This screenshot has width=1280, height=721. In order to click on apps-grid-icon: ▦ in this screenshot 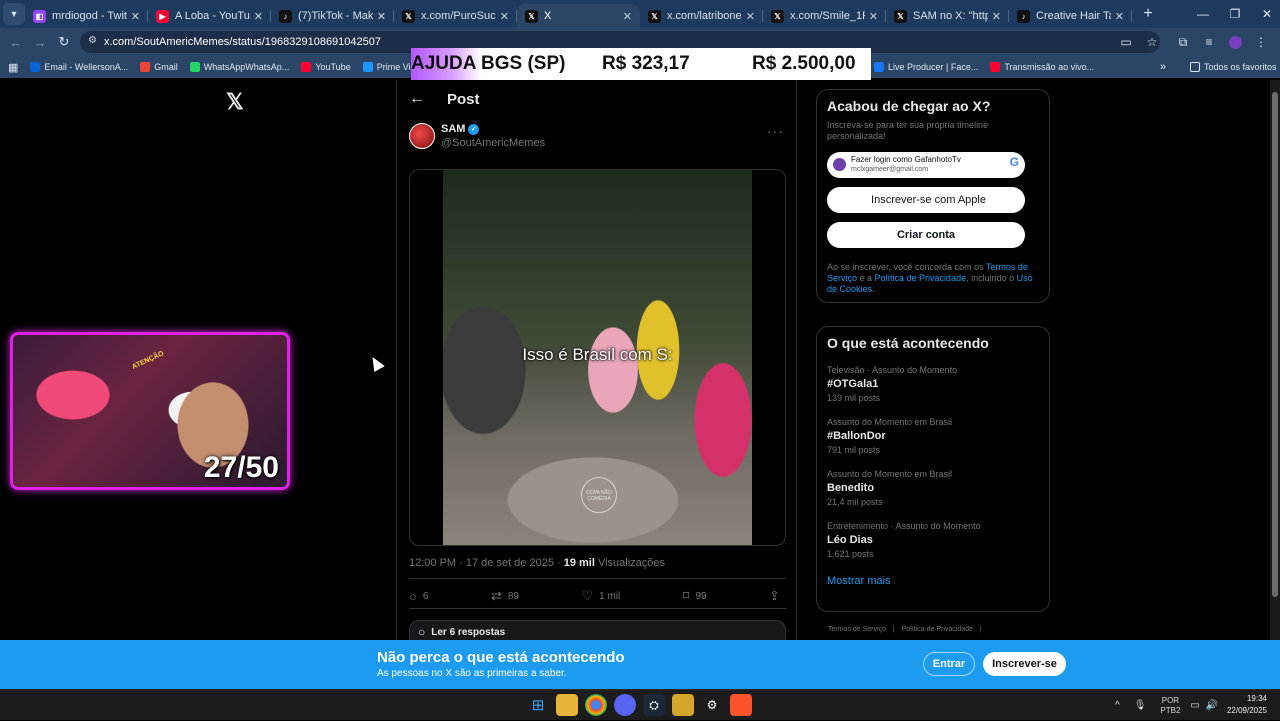, I will do `click(13, 67)`.